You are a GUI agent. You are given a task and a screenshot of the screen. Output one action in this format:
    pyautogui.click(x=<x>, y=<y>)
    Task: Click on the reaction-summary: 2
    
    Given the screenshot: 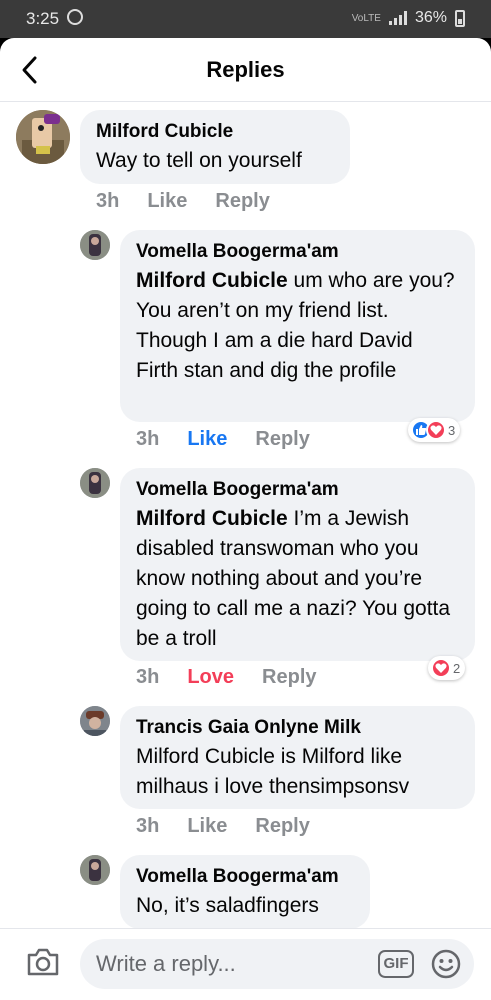 What is the action you would take?
    pyautogui.click(x=447, y=668)
    